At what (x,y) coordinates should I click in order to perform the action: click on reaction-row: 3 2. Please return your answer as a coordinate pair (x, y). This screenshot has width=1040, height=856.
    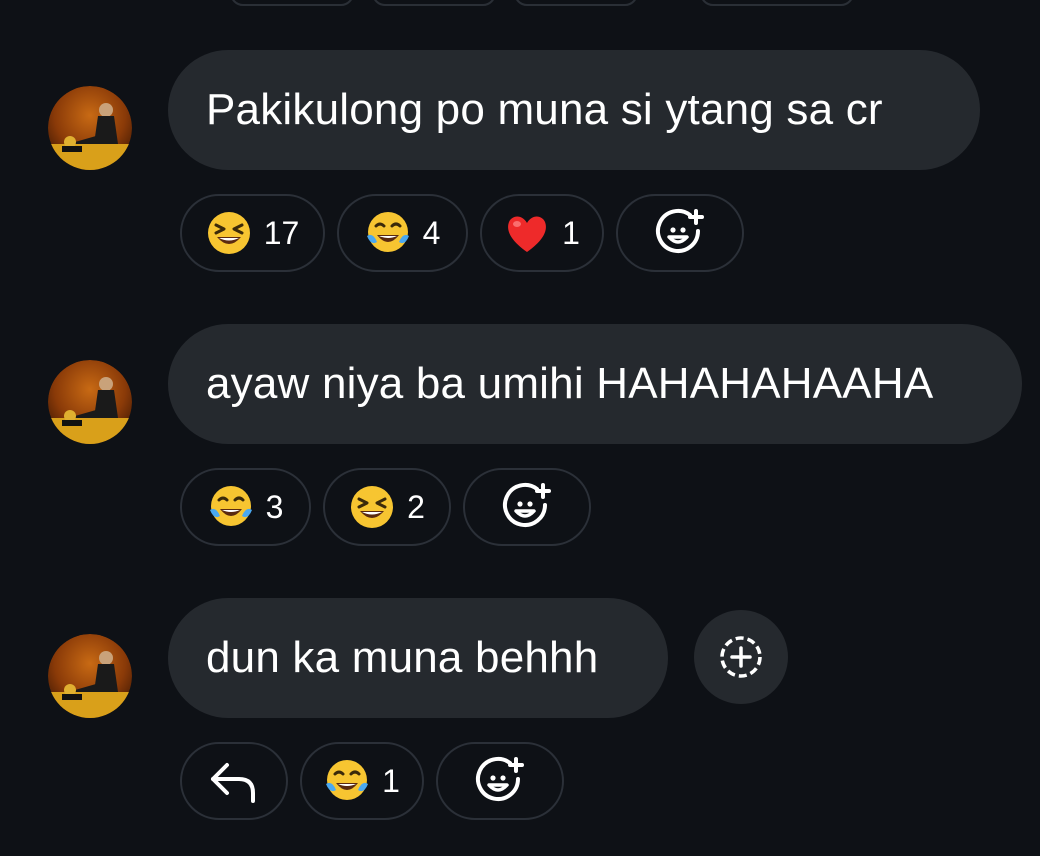
    Looking at the image, I should click on (385, 509).